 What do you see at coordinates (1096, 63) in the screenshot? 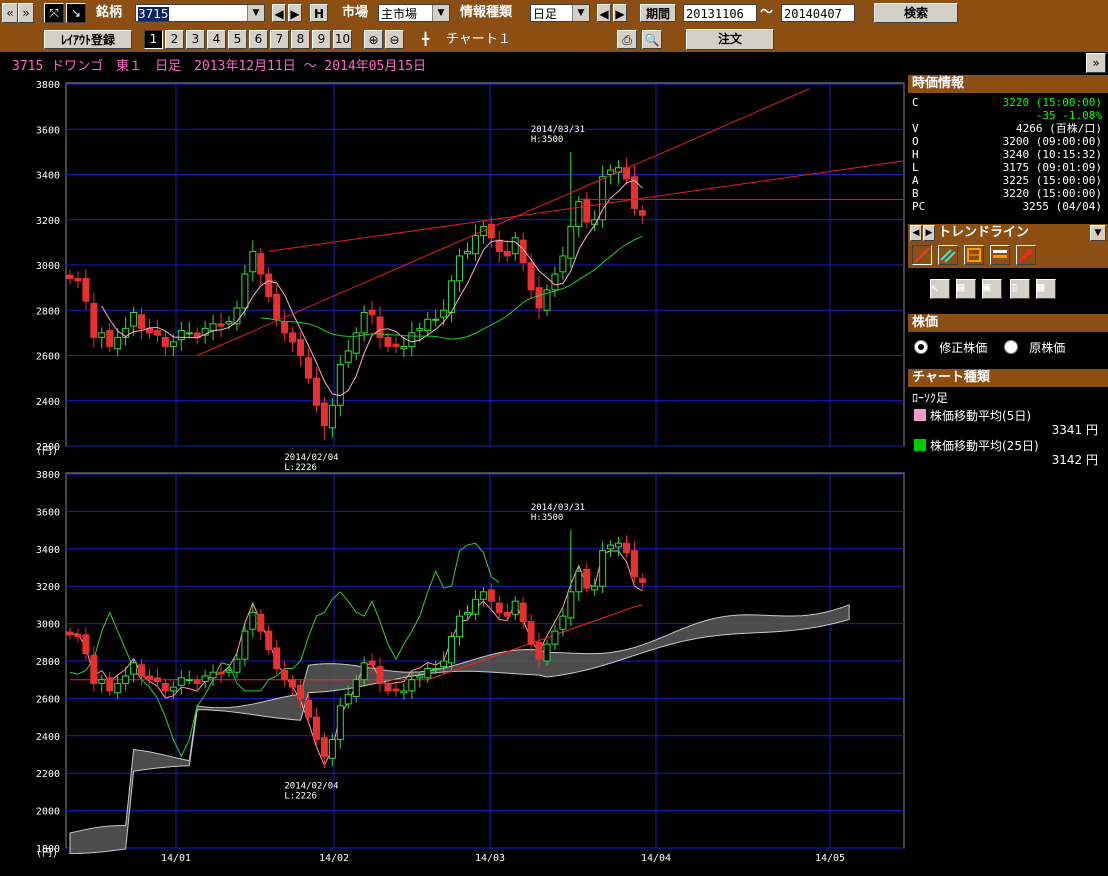
I see `panel-toggle-icon: »` at bounding box center [1096, 63].